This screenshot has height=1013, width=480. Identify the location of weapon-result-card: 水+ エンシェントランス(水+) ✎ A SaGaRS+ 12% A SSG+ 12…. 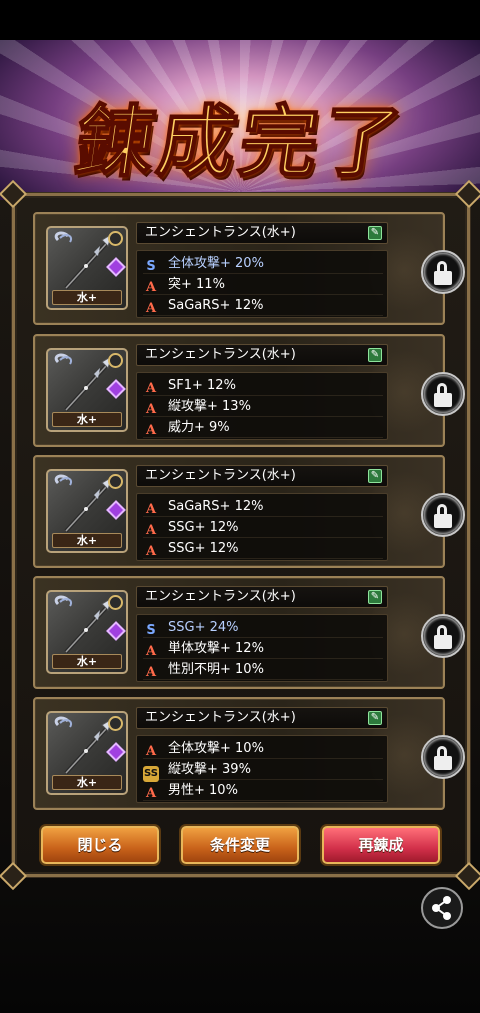
(249, 511).